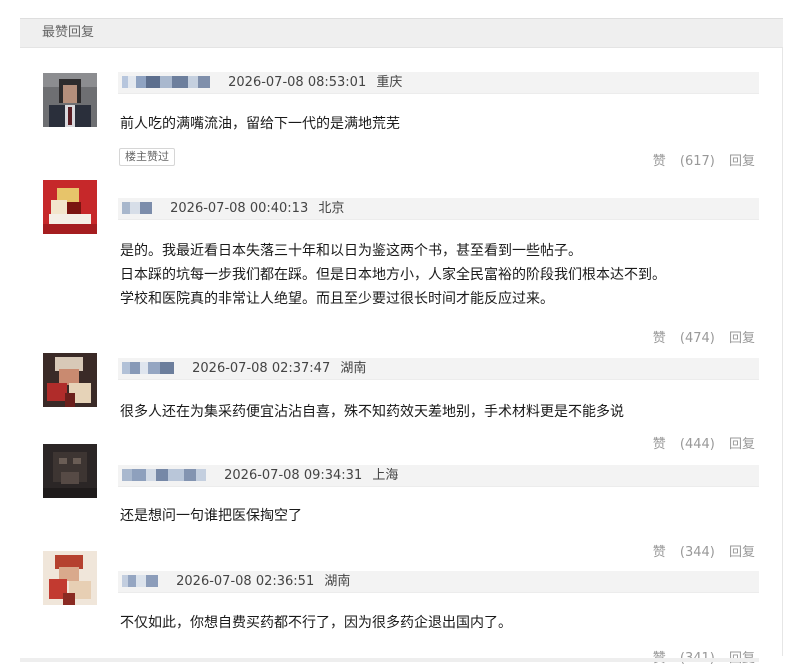  I want to click on comment-location: 上海, so click(385, 475).